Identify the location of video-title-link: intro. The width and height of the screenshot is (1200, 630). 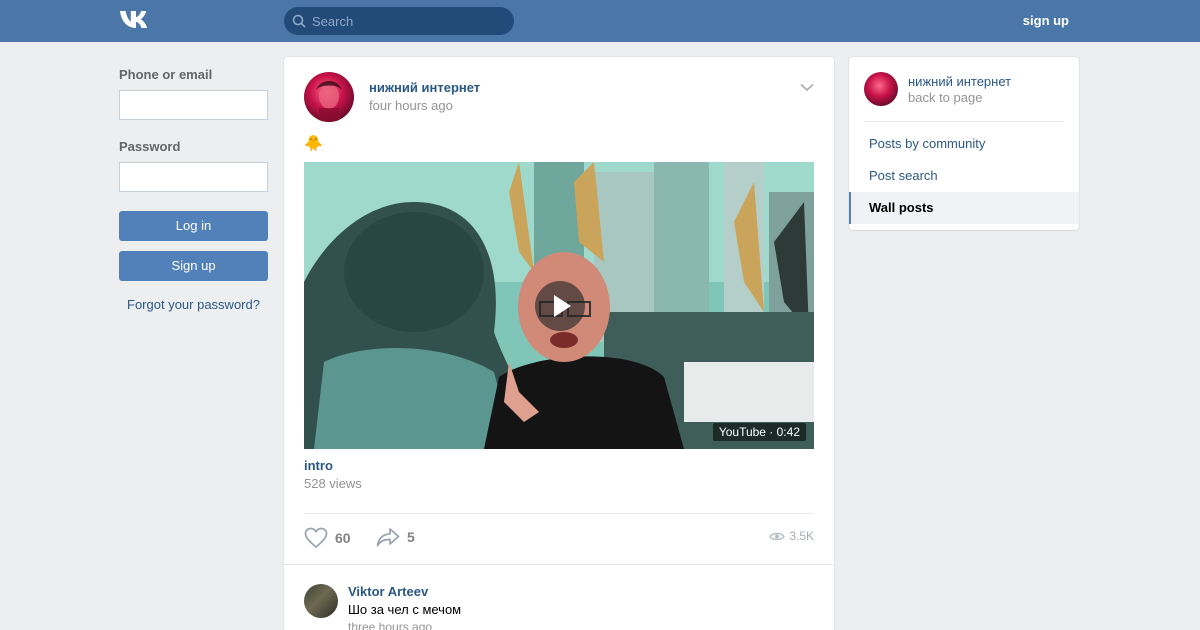
(318, 465).